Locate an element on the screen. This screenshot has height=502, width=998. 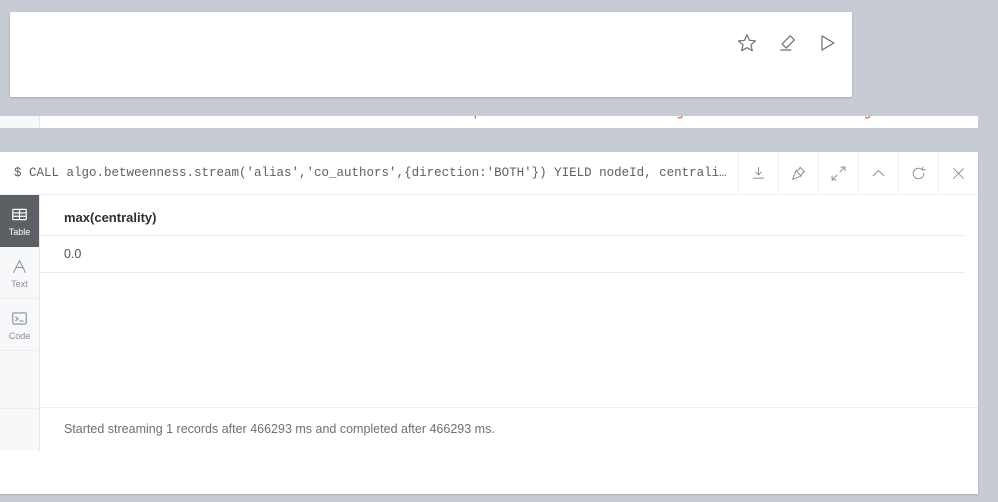
status-rail-pad is located at coordinates (20, 429).